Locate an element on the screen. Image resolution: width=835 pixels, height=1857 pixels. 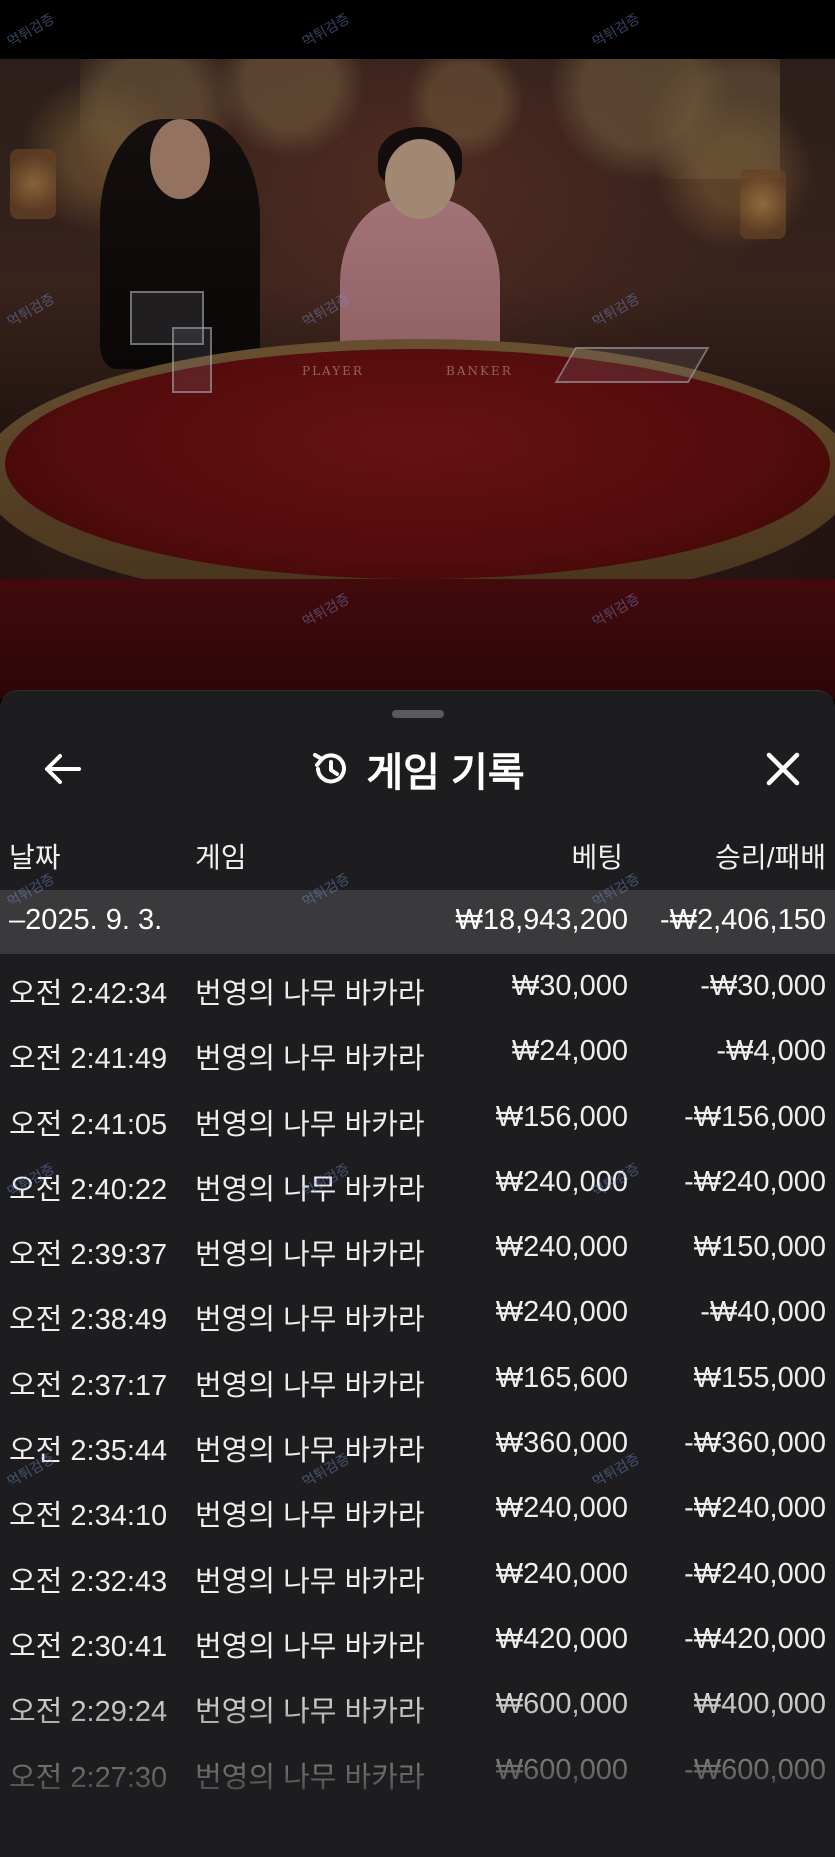
history-row: 오전 2:42:34 번영의 나무 바카라 ₩30,000 -₩30,000 is located at coordinates (417, 986).